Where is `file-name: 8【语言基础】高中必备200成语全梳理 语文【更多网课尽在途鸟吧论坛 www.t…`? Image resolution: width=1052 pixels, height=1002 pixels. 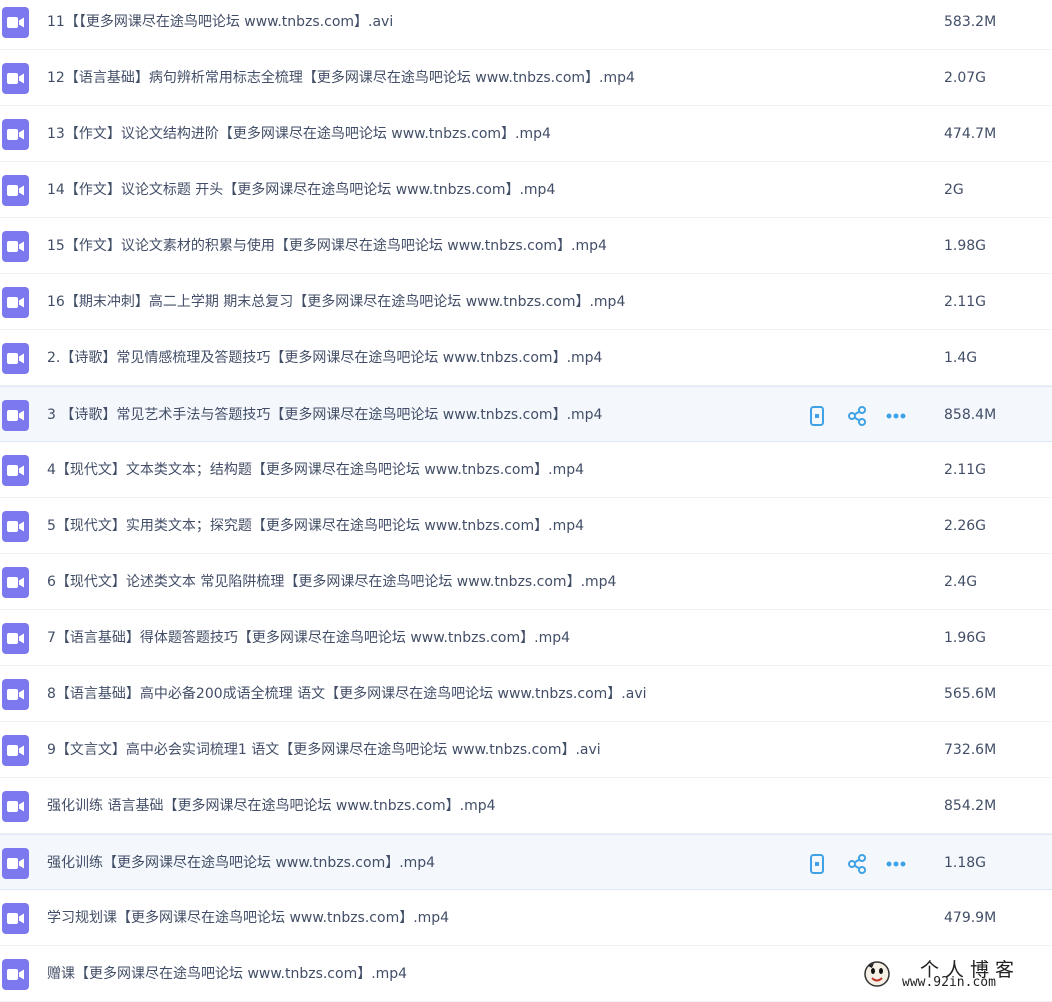 file-name: 8【语言基础】高中必备200成语全梳理 语文【更多网课尽在途鸟吧论坛 www.t… is located at coordinates (347, 694).